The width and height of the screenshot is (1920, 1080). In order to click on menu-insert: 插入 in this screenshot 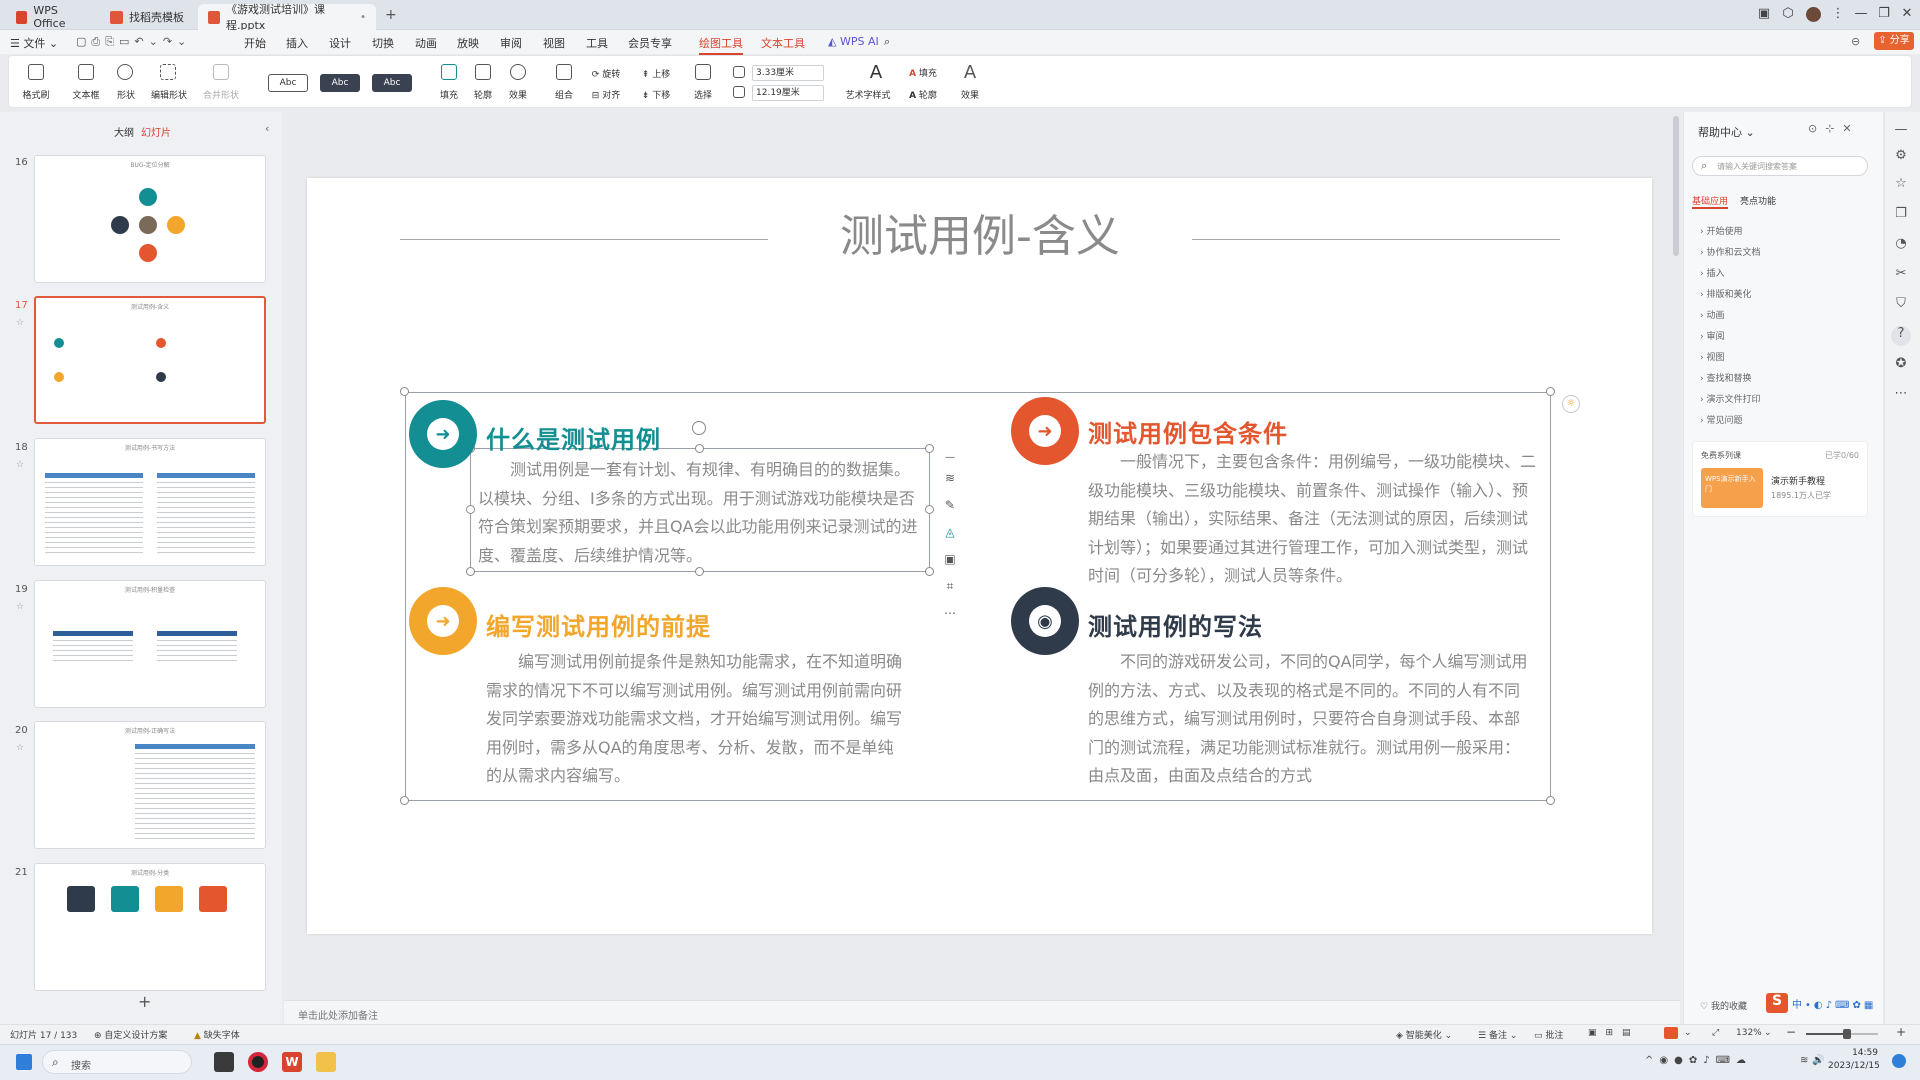, I will do `click(297, 43)`.